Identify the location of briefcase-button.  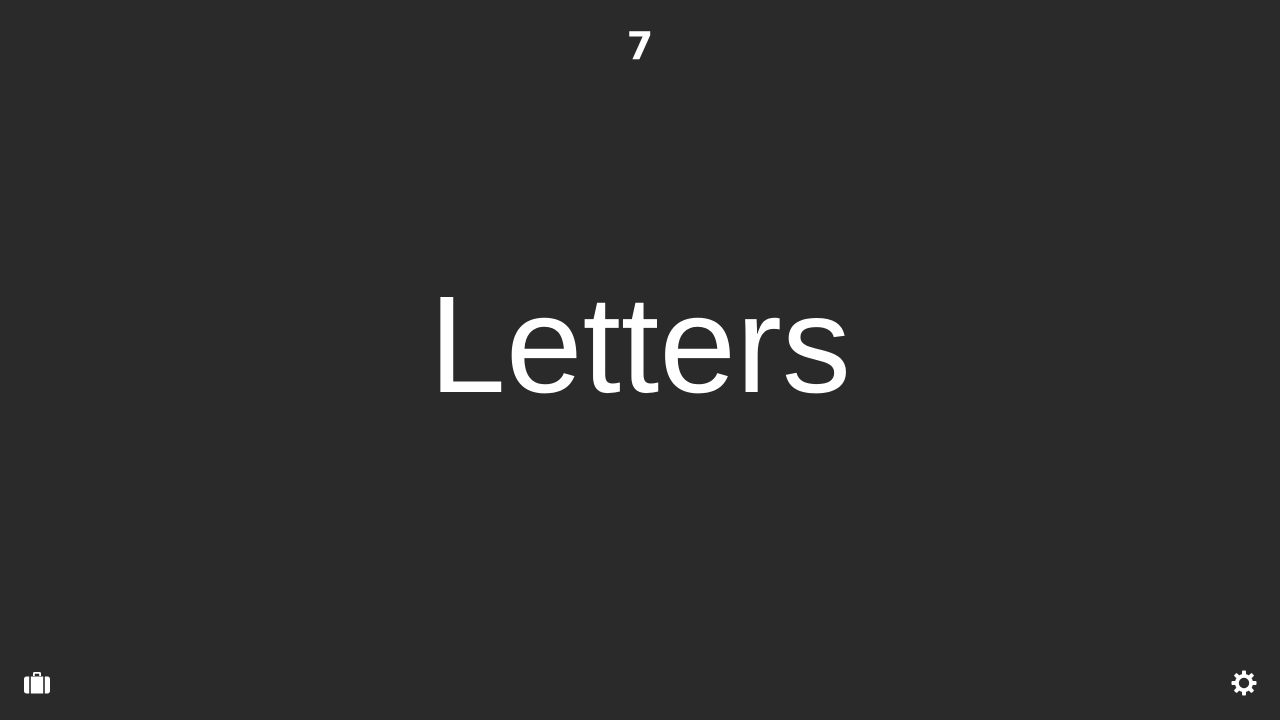
(37, 683).